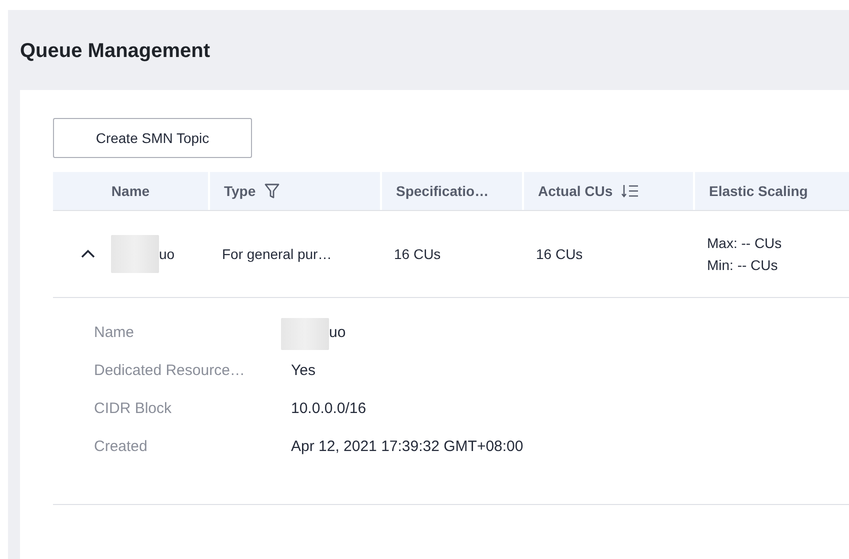  I want to click on sort-icon, so click(629, 191).